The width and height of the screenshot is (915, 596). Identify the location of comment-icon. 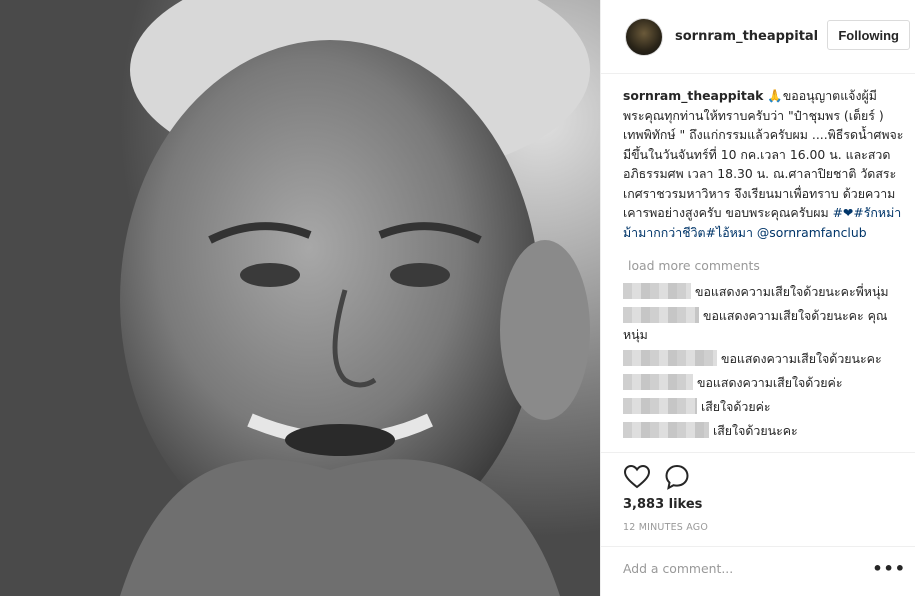
(677, 477).